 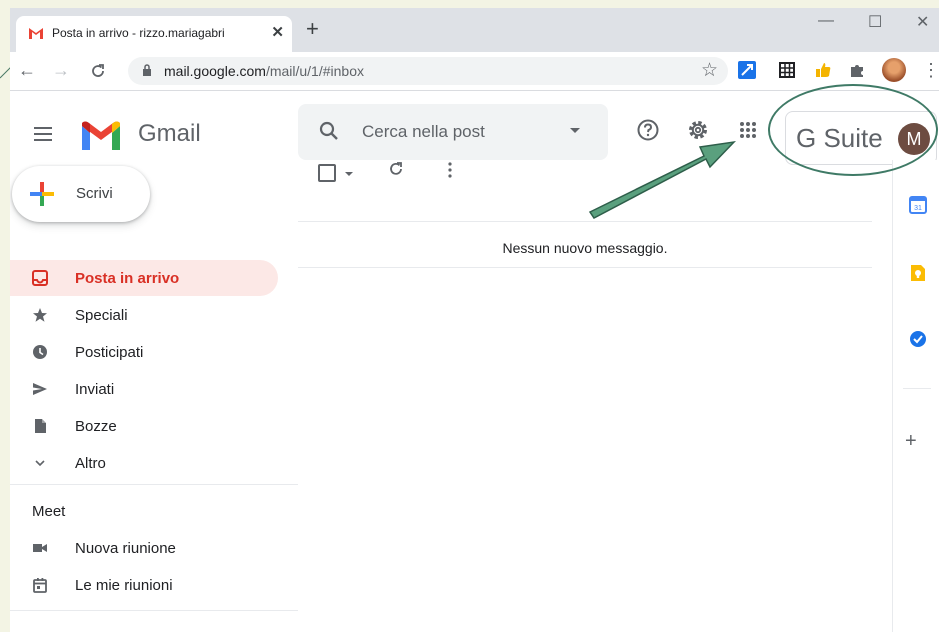 What do you see at coordinates (709, 70) in the screenshot?
I see `star-icon: ☆` at bounding box center [709, 70].